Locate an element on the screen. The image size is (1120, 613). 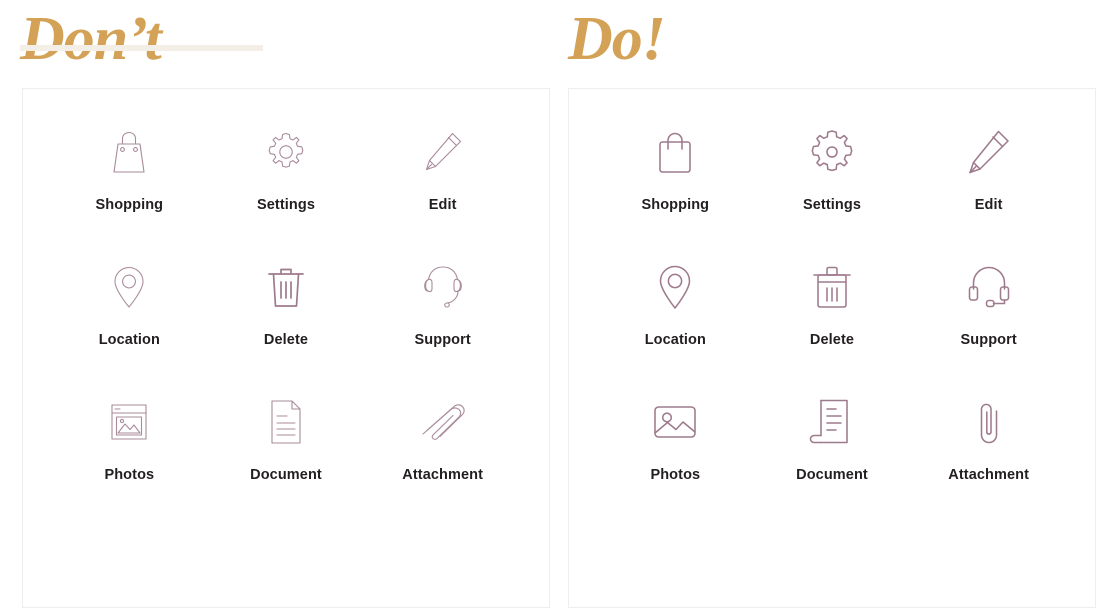
do-heading: Do! is located at coordinates (617, 39).